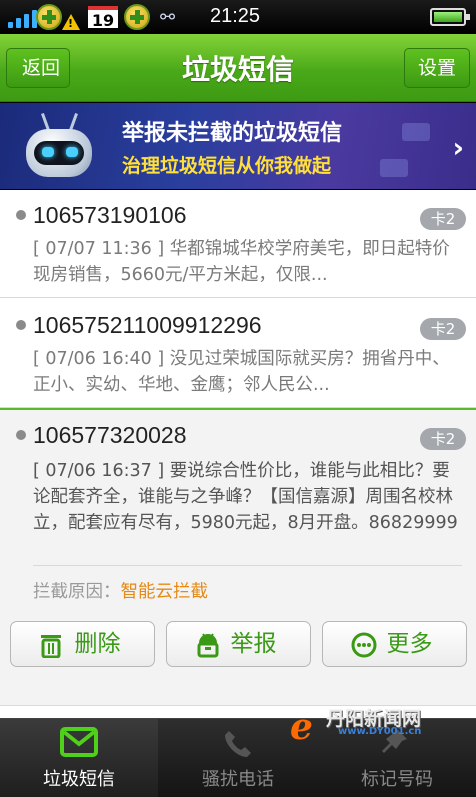 The width and height of the screenshot is (476, 797). What do you see at coordinates (409, 644) in the screenshot?
I see `more-label: 更多` at bounding box center [409, 644].